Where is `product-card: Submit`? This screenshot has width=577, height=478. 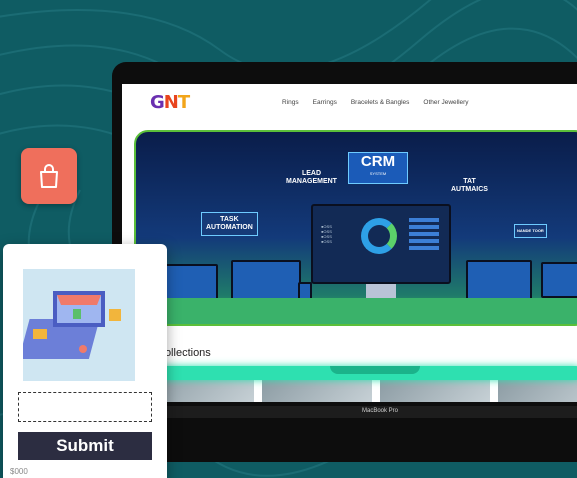 product-card: Submit is located at coordinates (85, 361).